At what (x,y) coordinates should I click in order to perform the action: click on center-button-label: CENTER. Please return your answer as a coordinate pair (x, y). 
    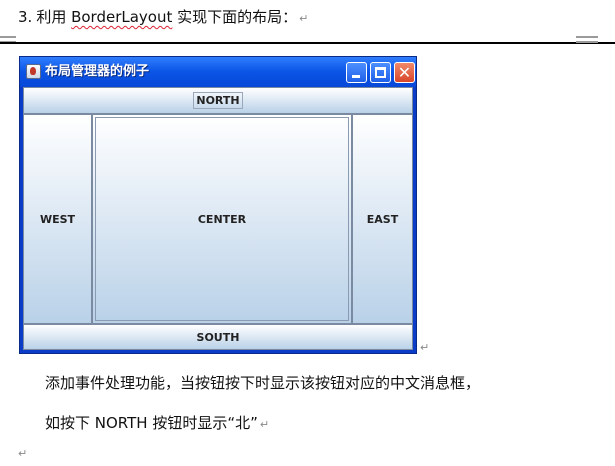
    Looking at the image, I should click on (222, 219).